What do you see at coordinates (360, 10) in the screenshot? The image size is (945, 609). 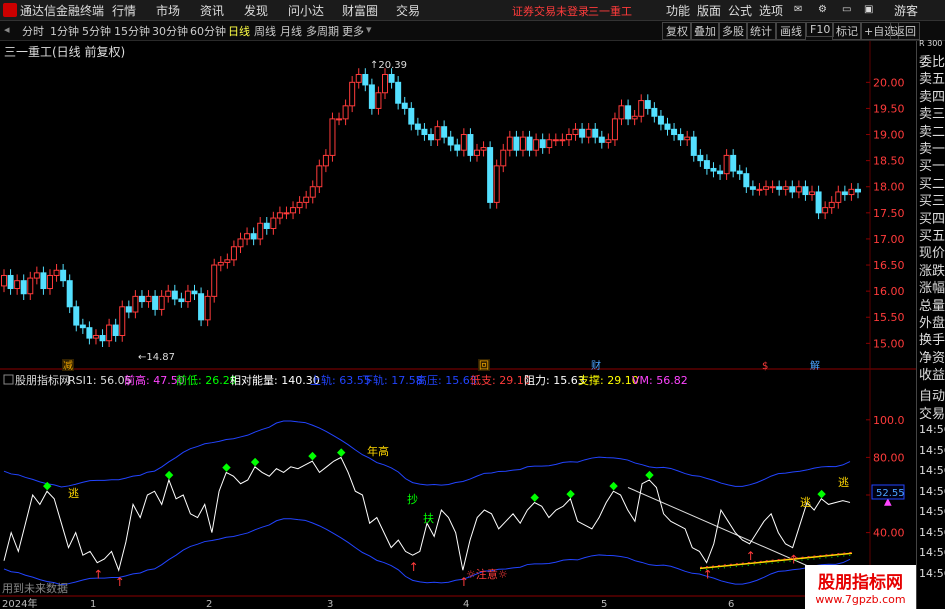 I see `menu-wealth: 财富圈` at bounding box center [360, 10].